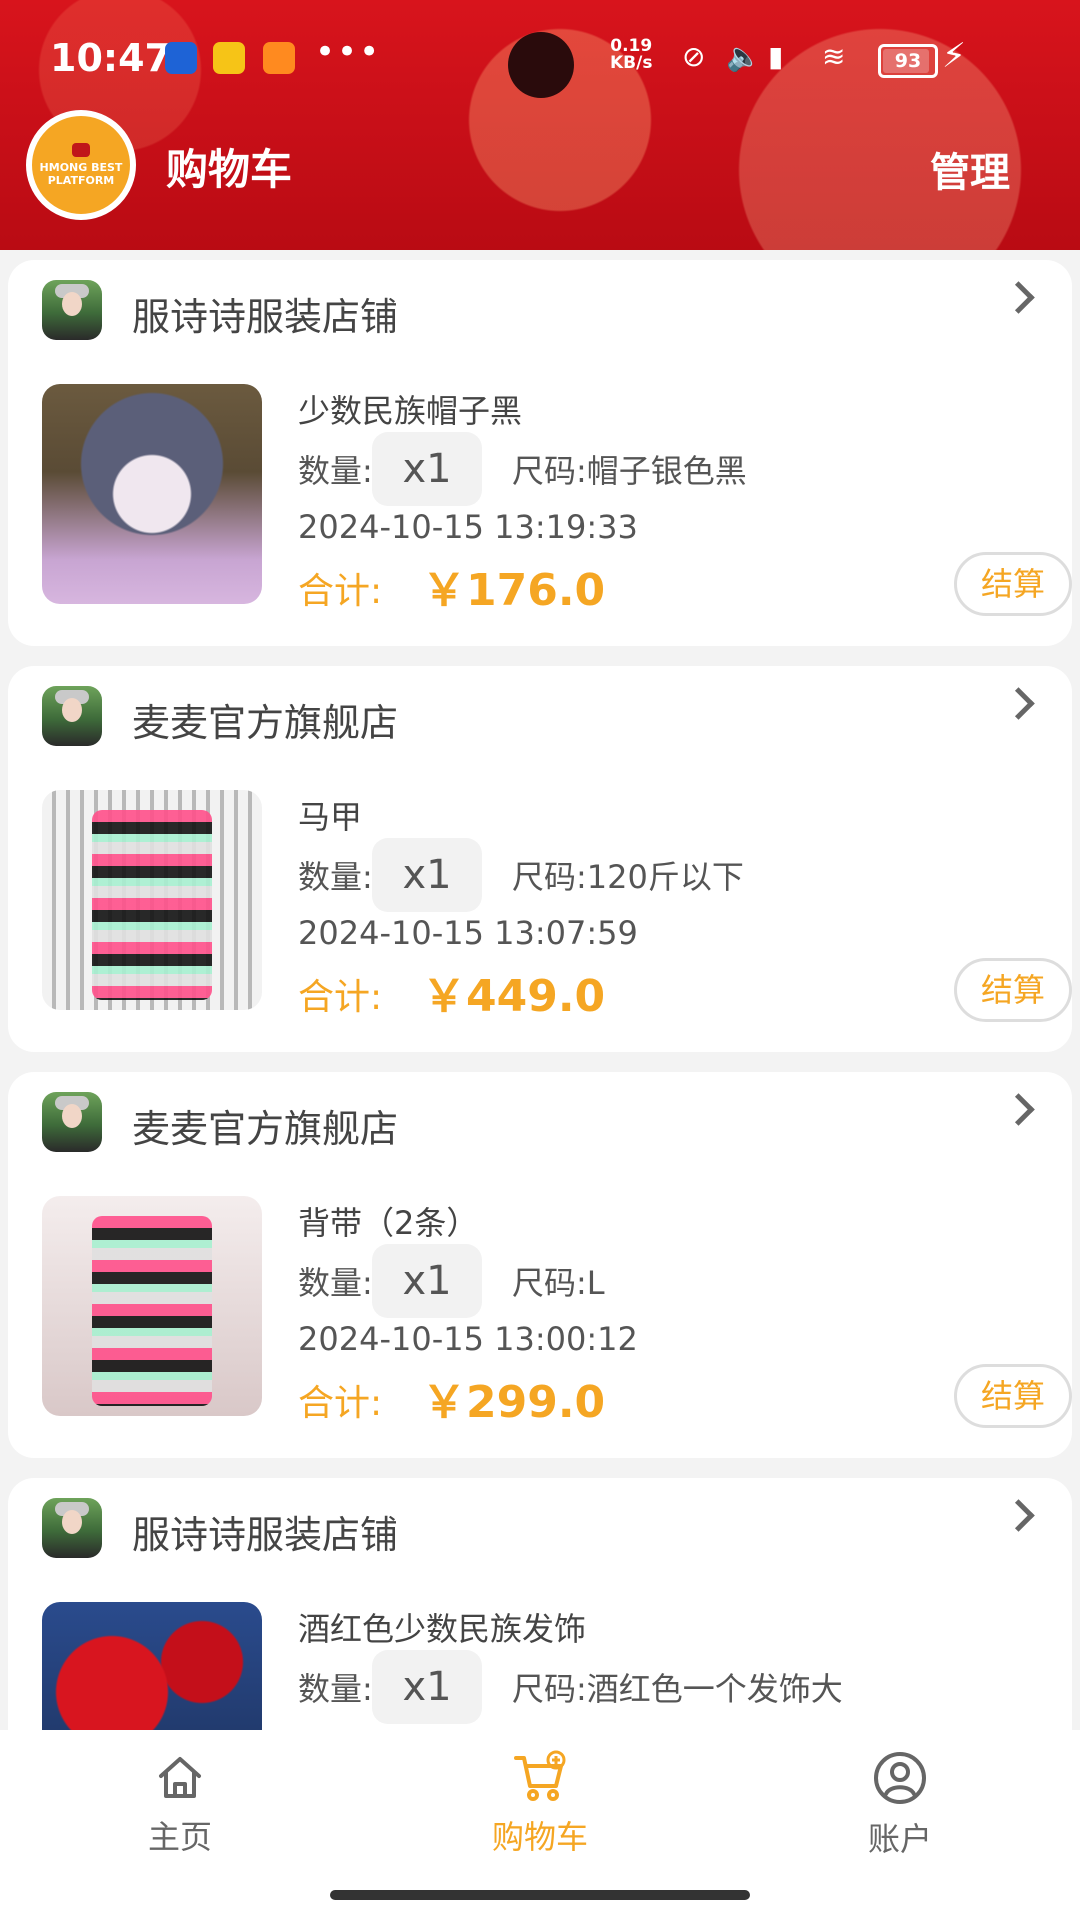 The width and height of the screenshot is (1080, 1920). Describe the element at coordinates (540, 1775) in the screenshot. I see `cart-icon` at that location.